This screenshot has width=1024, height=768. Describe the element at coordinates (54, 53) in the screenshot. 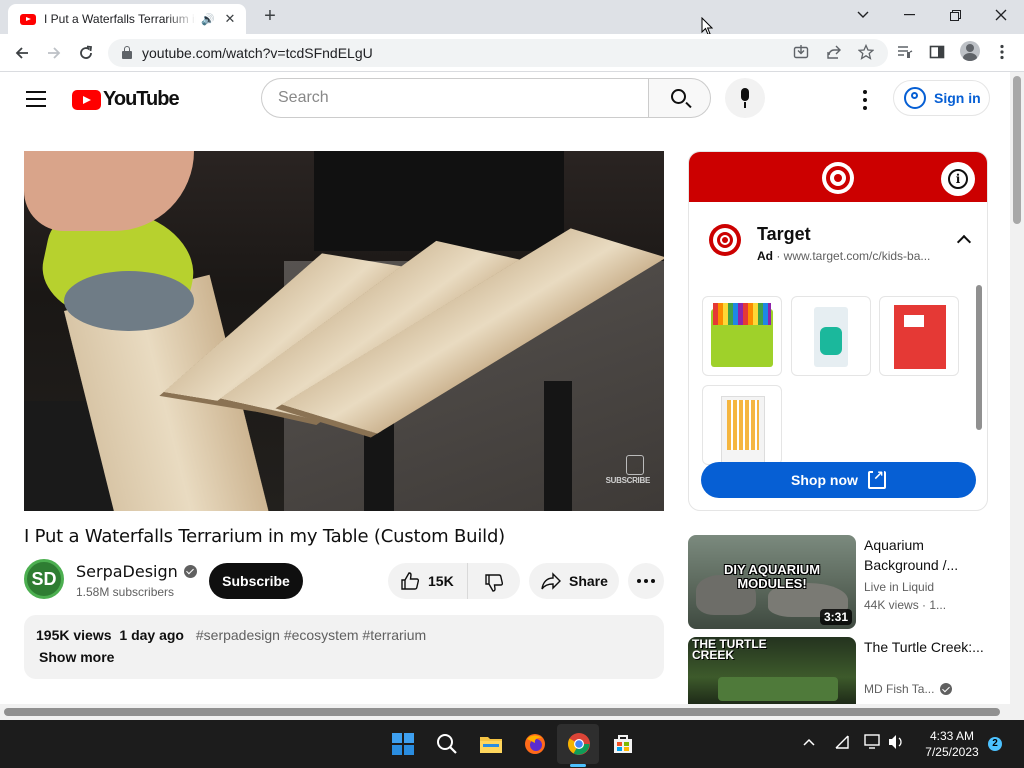

I see `forward-arrow-icon` at that location.